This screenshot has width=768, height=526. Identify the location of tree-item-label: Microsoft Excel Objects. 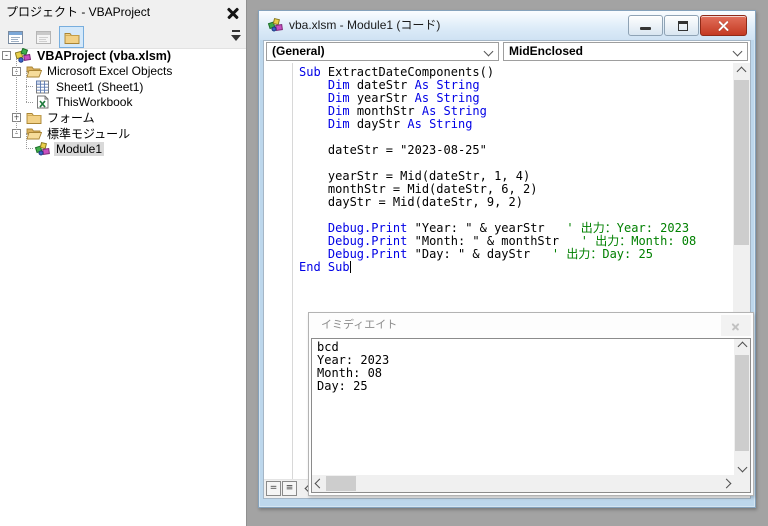
(110, 71).